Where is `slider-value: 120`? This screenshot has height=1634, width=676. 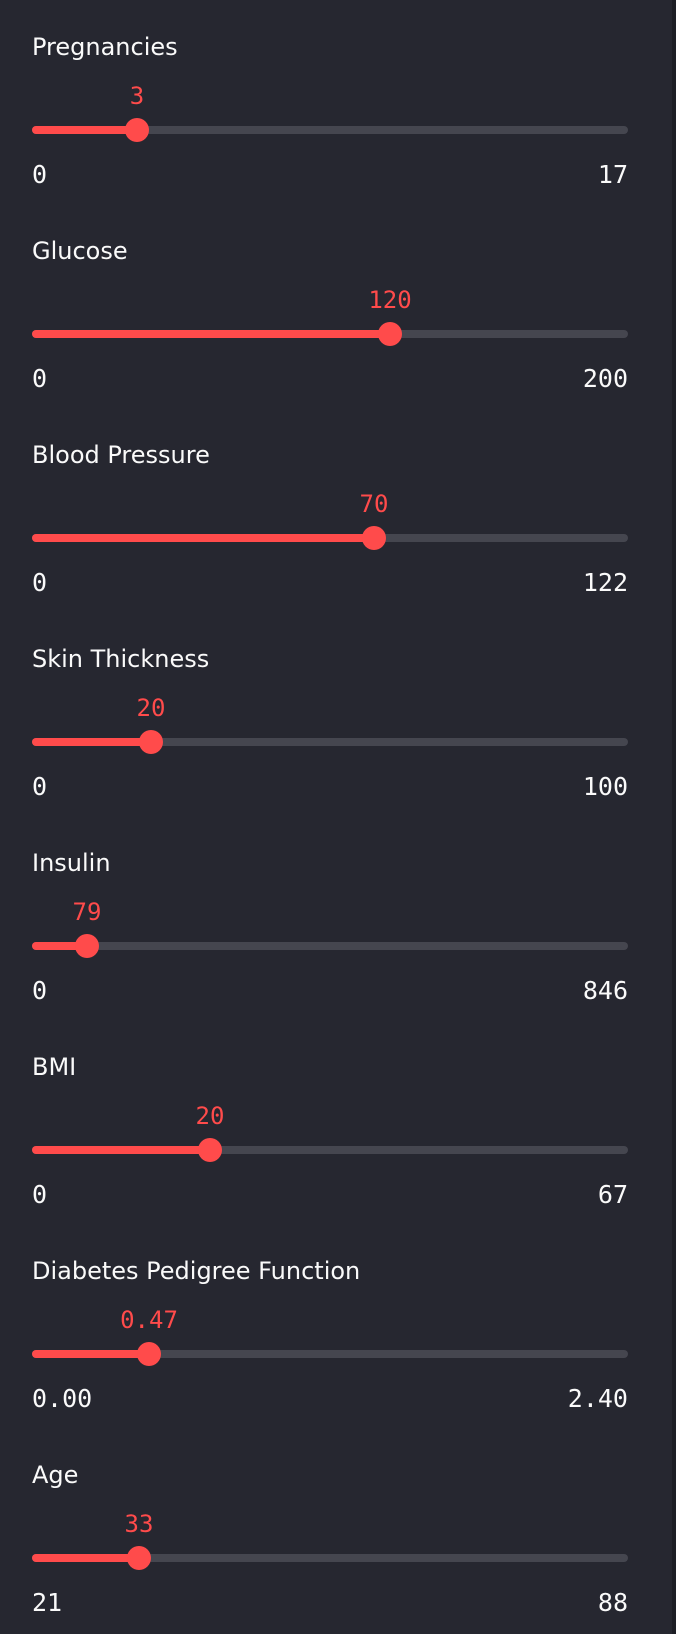
slider-value: 120 is located at coordinates (390, 300).